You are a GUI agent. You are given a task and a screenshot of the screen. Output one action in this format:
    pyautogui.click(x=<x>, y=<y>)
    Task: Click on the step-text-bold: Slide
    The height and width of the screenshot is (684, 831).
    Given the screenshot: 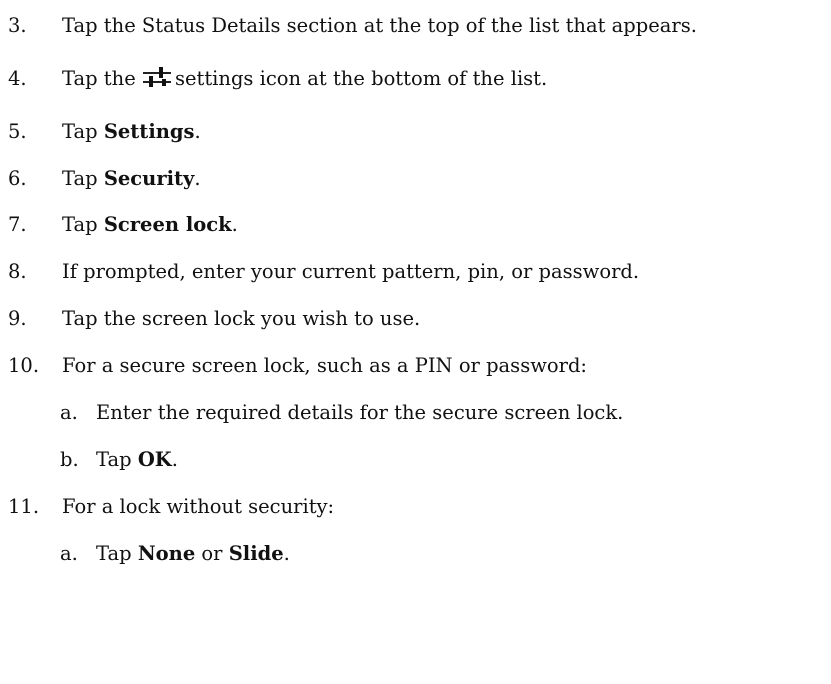 What is the action you would take?
    pyautogui.click(x=256, y=553)
    